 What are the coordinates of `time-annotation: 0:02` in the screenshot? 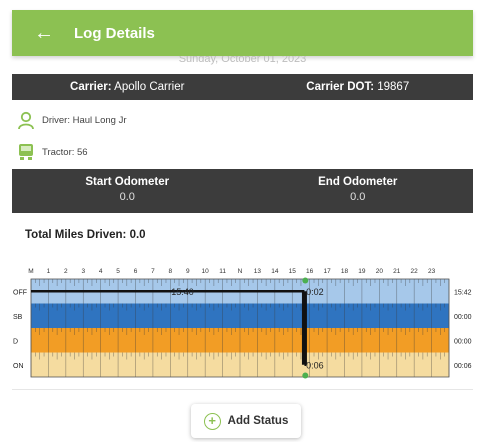 It's located at (315, 292).